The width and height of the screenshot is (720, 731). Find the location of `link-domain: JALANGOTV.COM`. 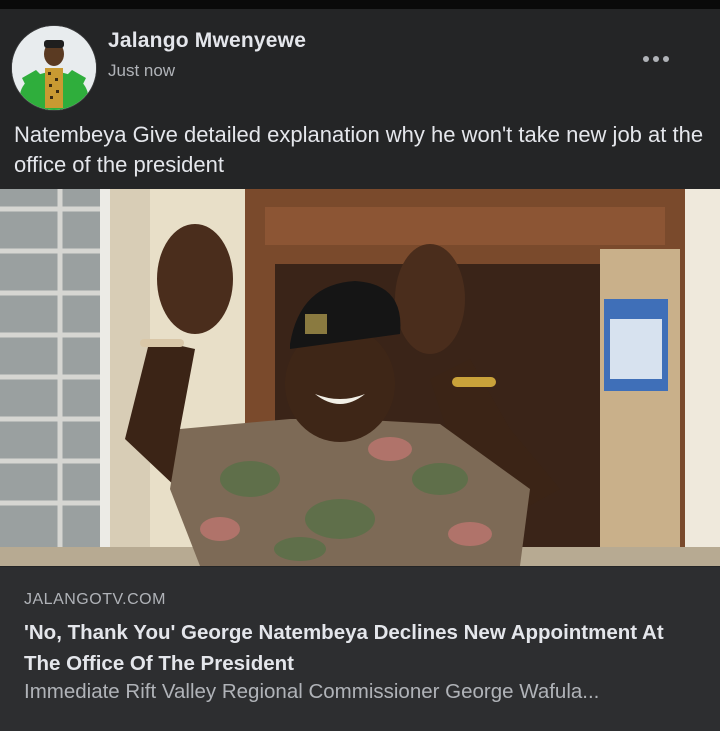

link-domain: JALANGOTV.COM is located at coordinates (95, 599).